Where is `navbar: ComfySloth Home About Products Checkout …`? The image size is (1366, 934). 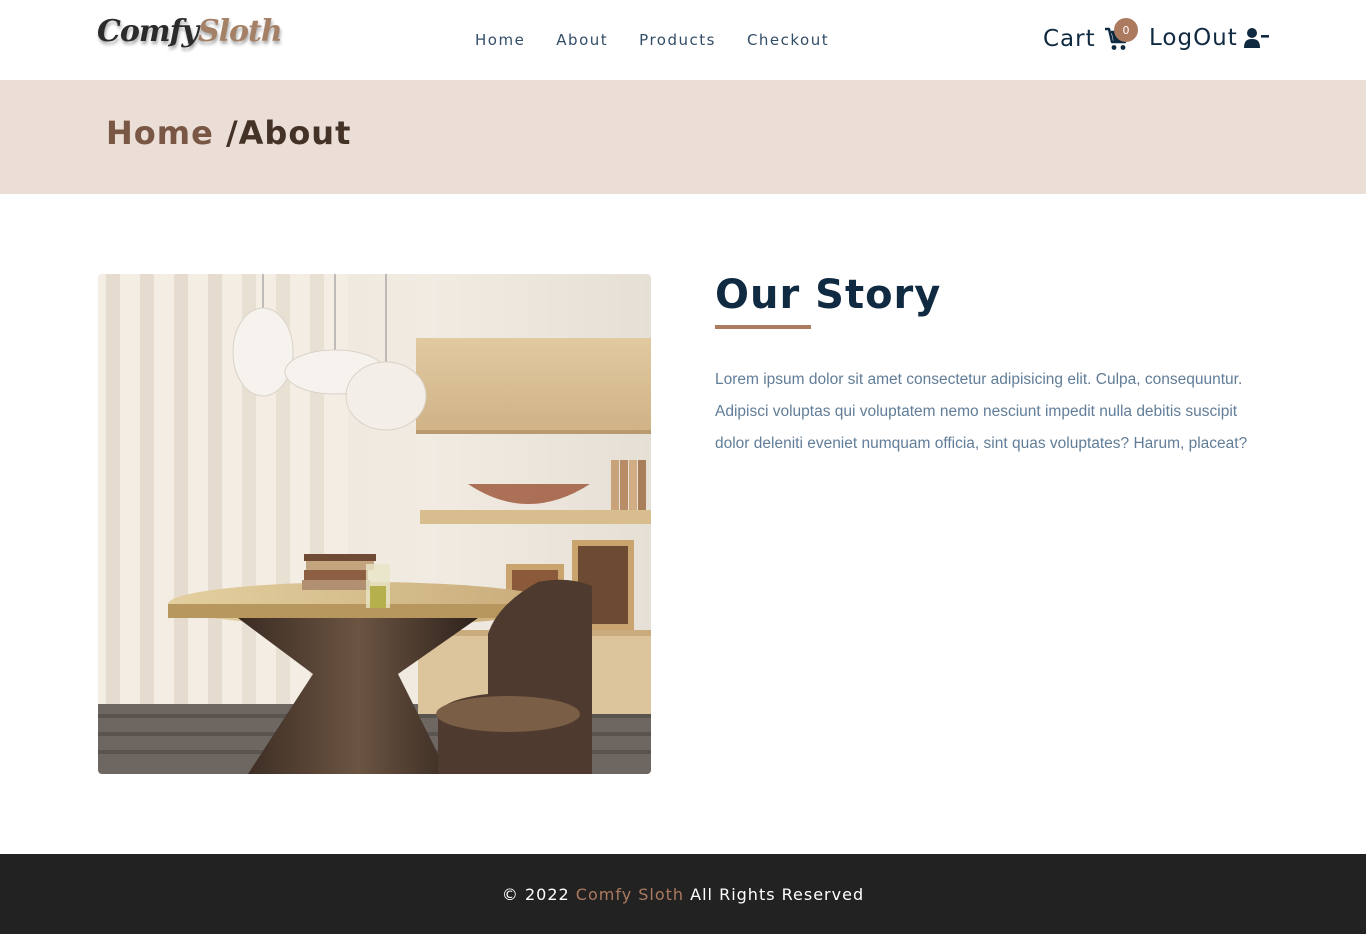 navbar: ComfySloth Home About Products Checkout … is located at coordinates (683, 40).